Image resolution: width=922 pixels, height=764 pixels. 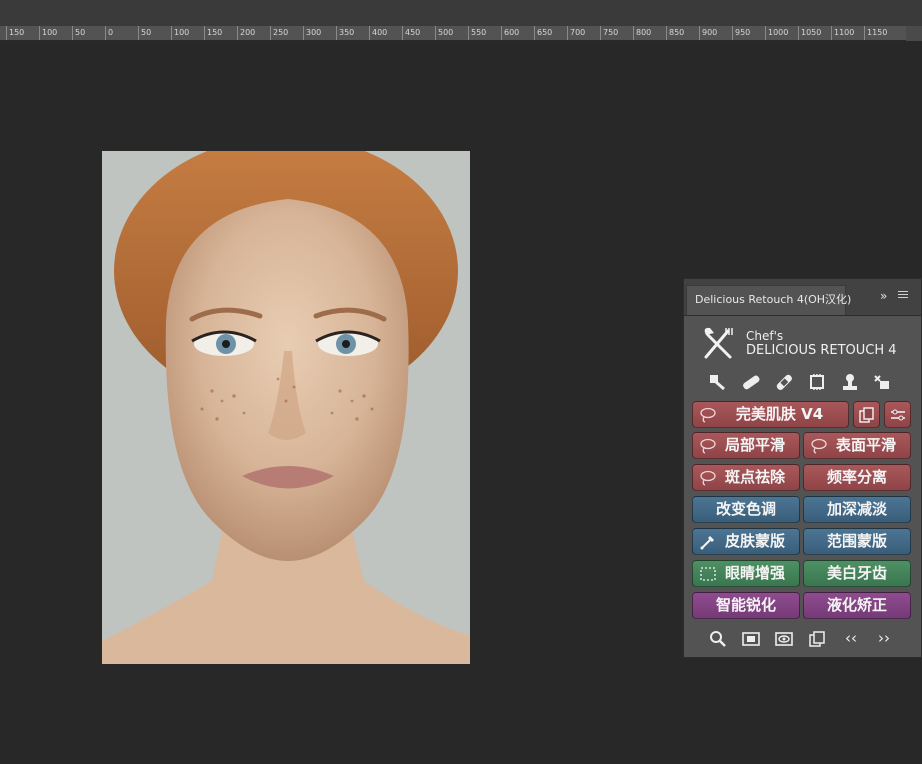 I want to click on range-mask-label: 范围蒙版, so click(x=856, y=541).